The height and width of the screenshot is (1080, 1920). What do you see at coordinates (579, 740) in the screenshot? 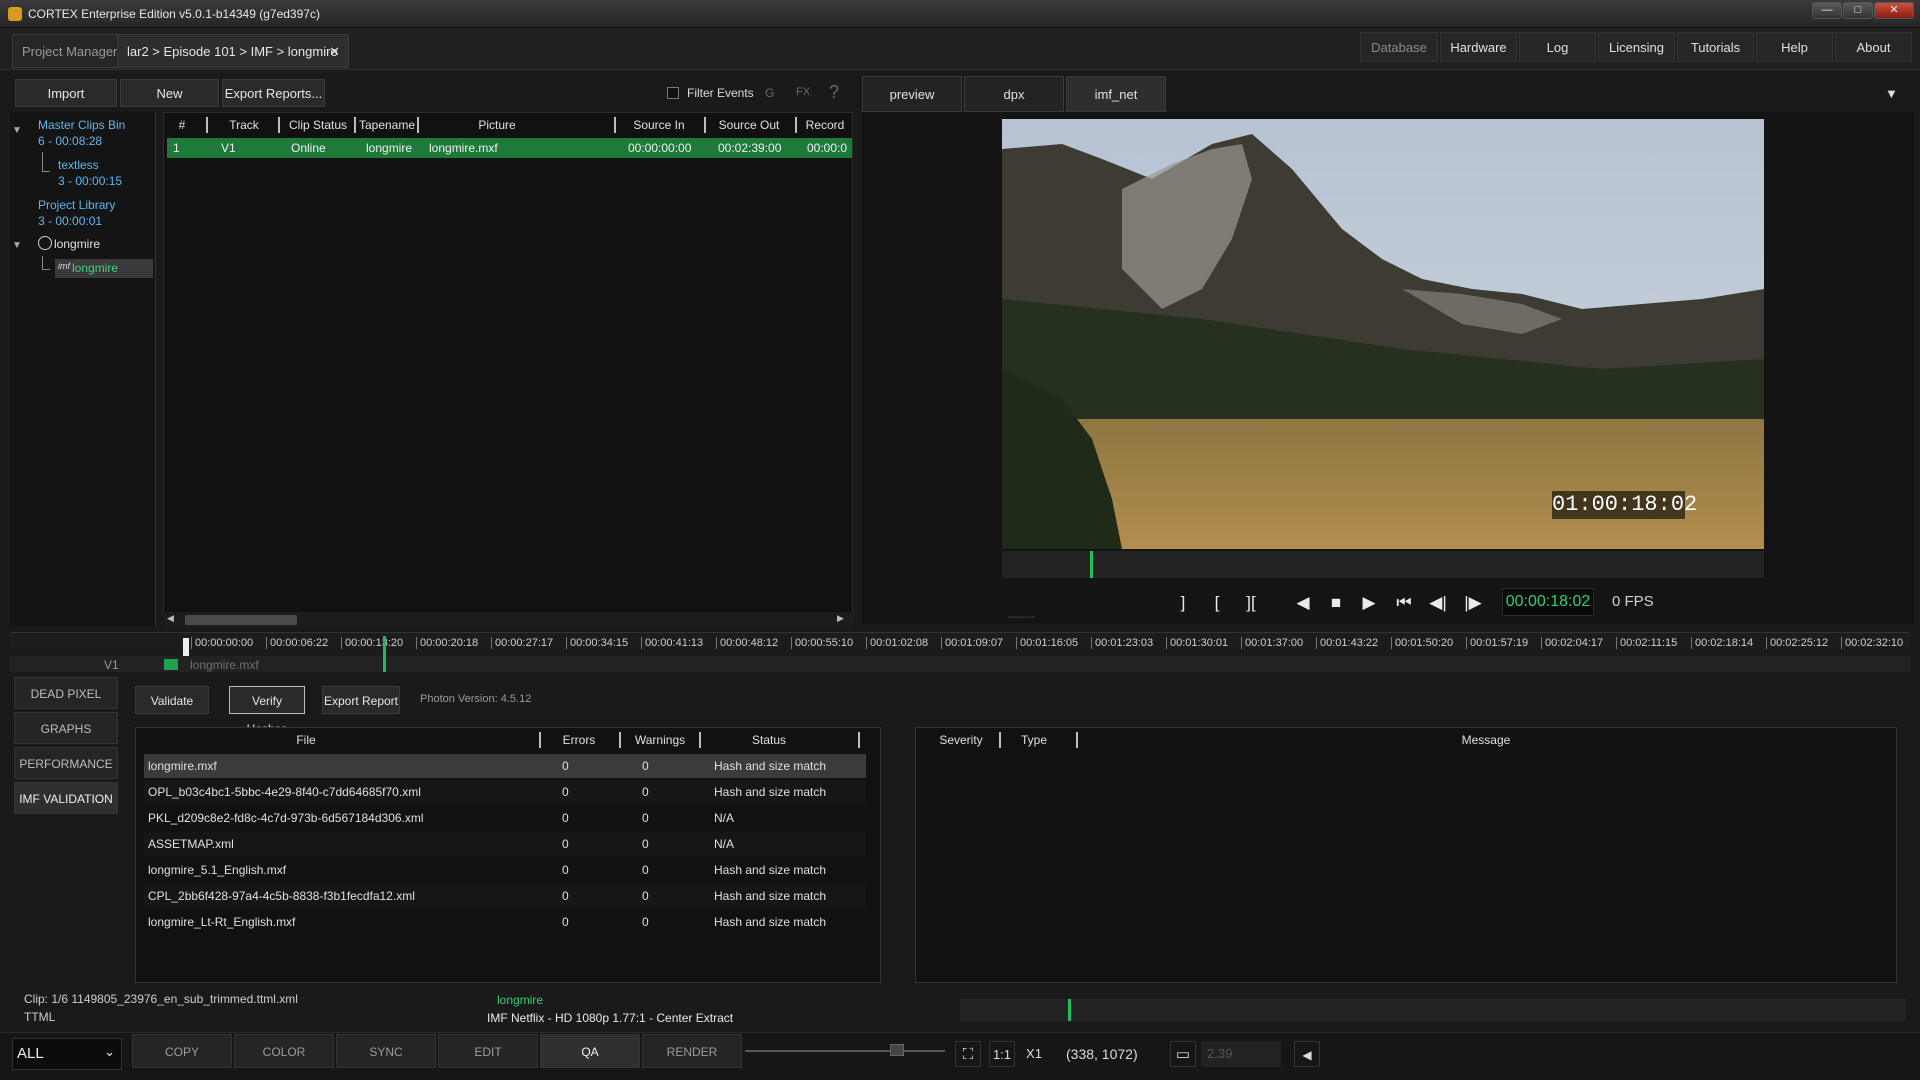
I see `col-errors: Errors` at bounding box center [579, 740].